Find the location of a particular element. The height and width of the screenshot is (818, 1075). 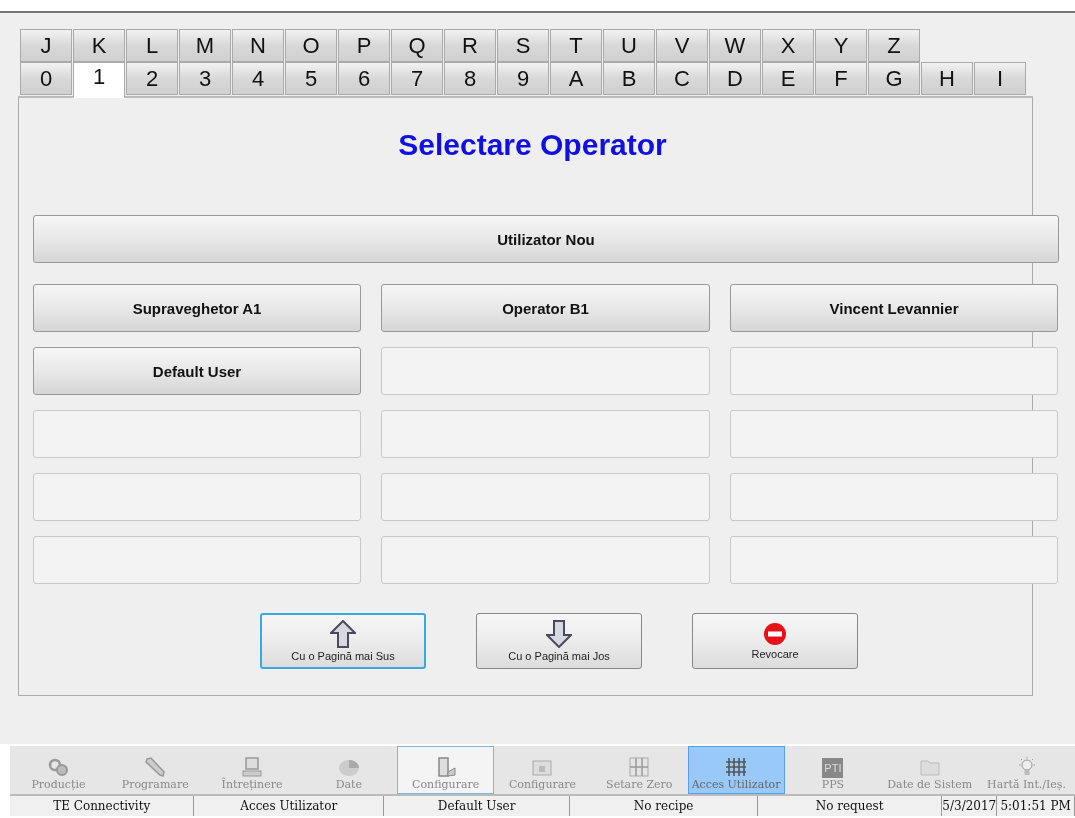

tab: T is located at coordinates (576, 45).